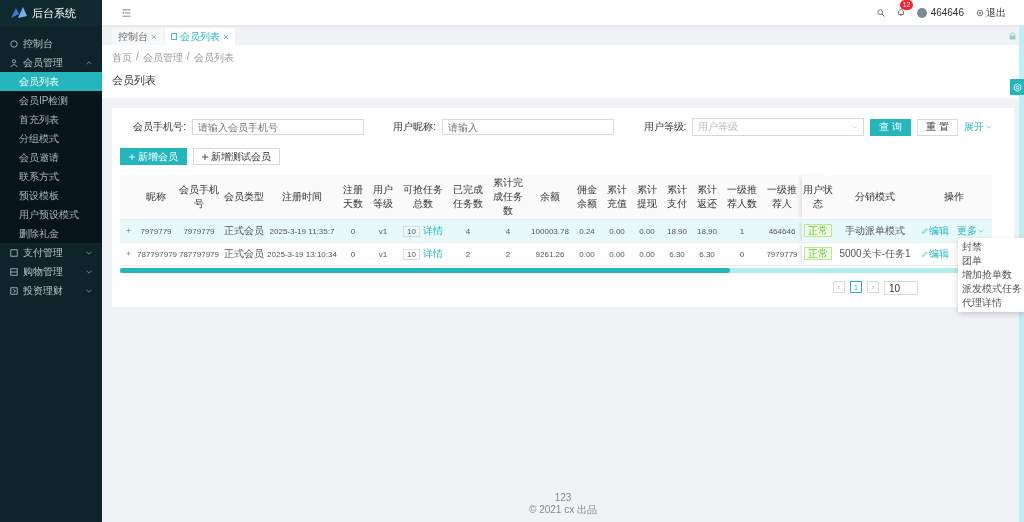  What do you see at coordinates (156, 197) in the screenshot?
I see `column-header: 昵称` at bounding box center [156, 197].